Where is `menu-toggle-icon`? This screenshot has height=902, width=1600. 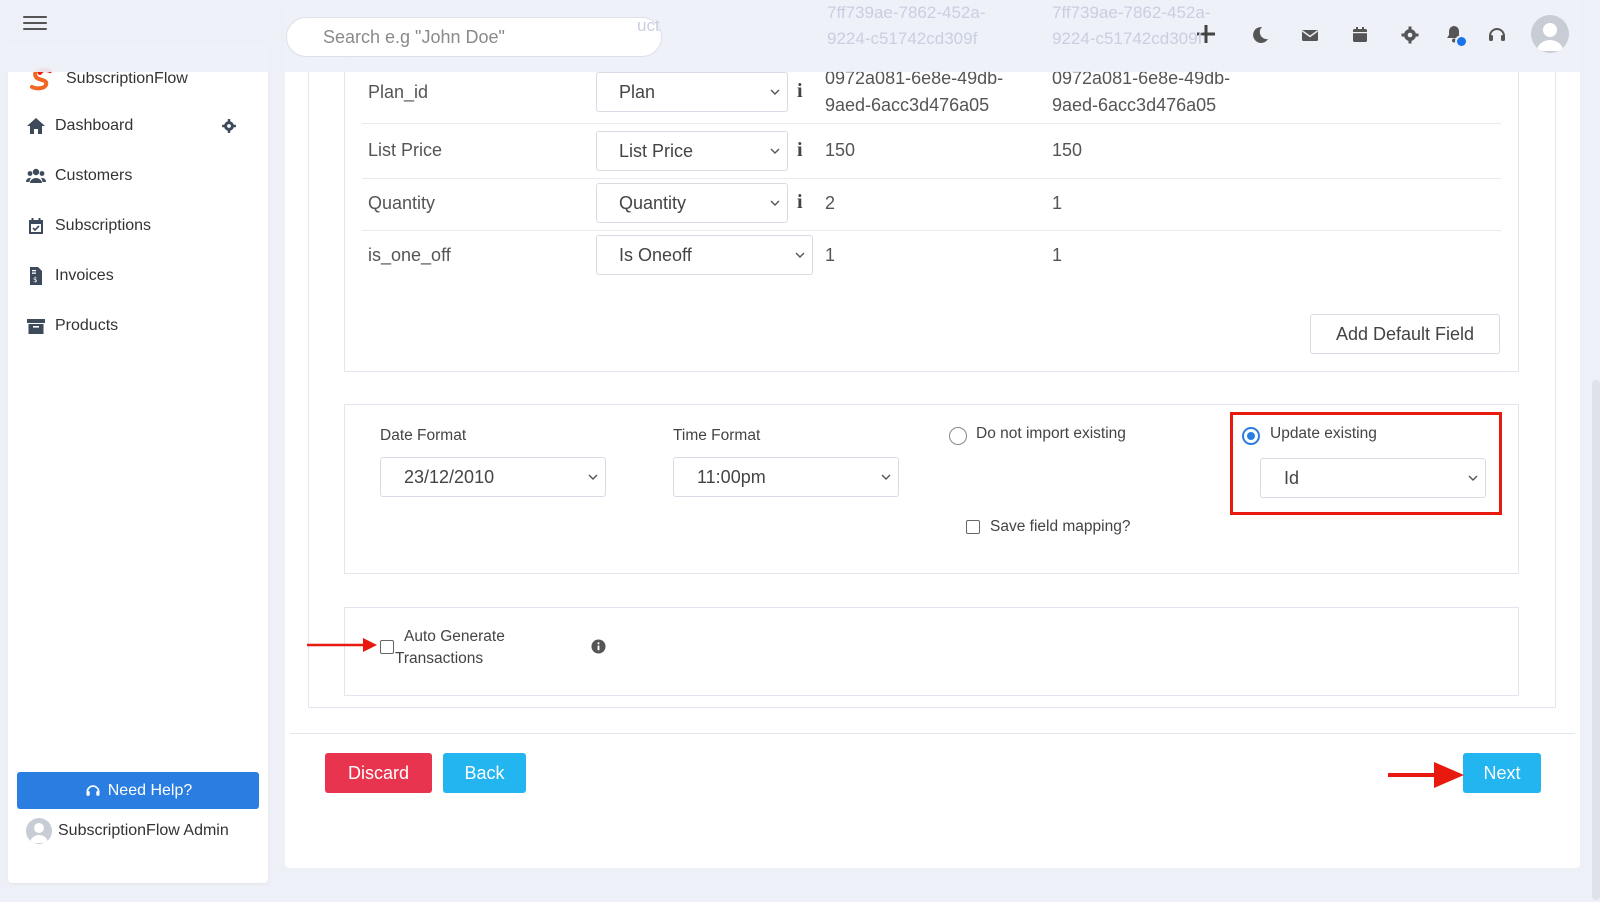 menu-toggle-icon is located at coordinates (36, 23).